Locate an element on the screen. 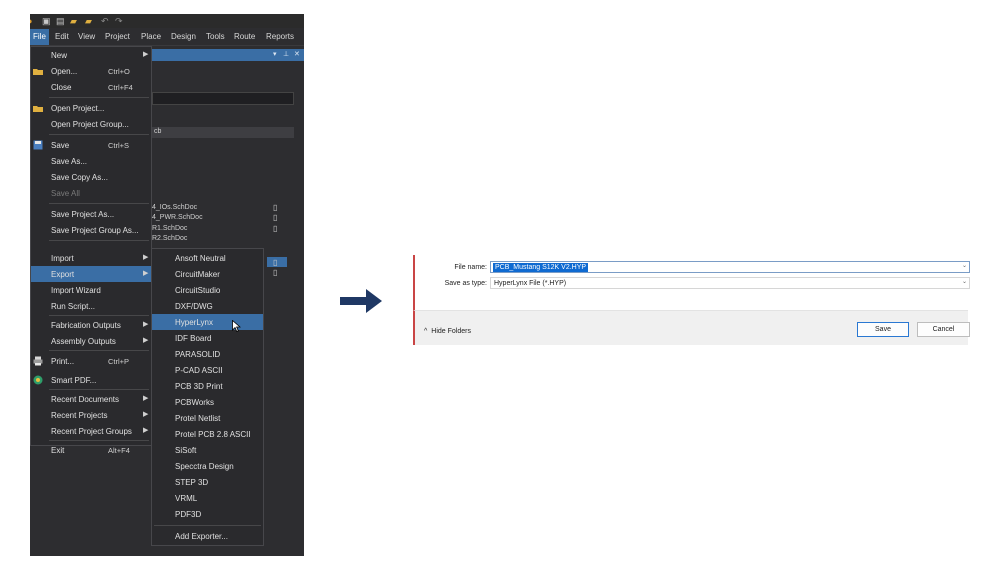 This screenshot has height=565, width=999. export-idf-board: IDF Board is located at coordinates (207, 338).